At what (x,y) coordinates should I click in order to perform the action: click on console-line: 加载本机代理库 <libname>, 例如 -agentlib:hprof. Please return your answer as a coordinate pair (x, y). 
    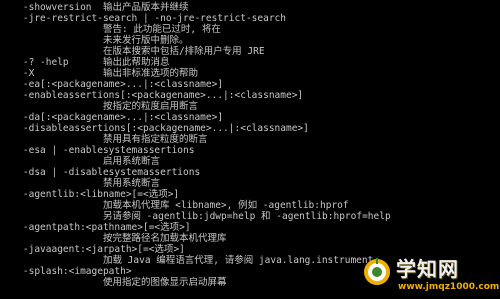
    Looking at the image, I should click on (174, 205).